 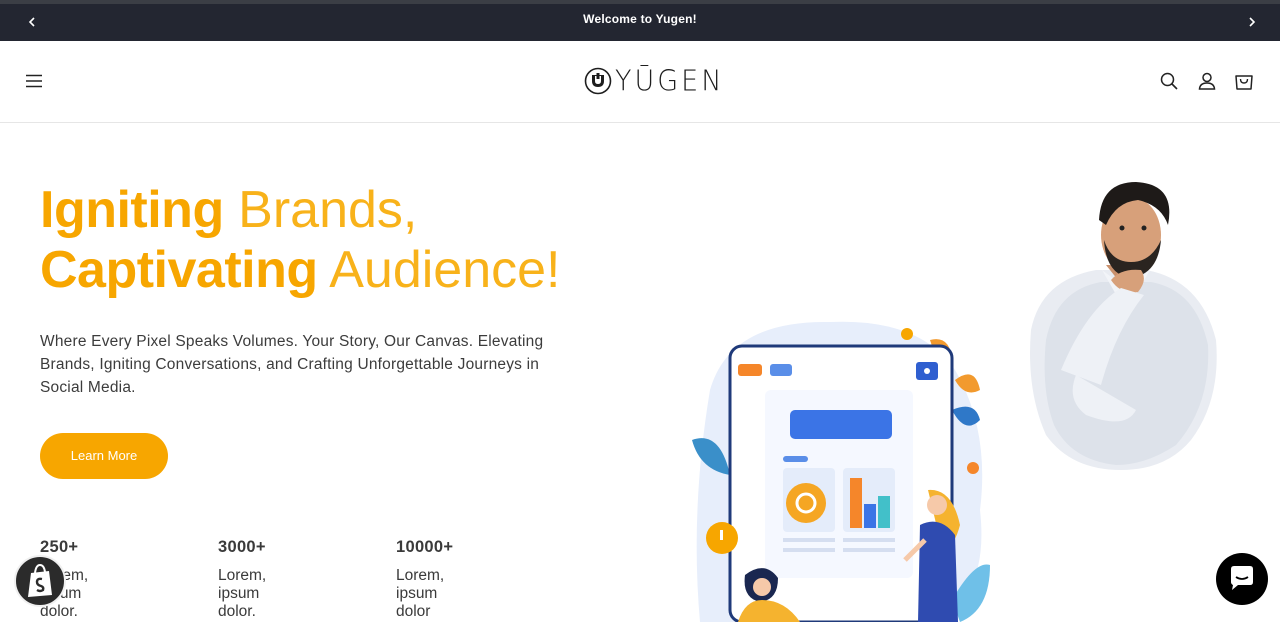 I want to click on hero-headline: Igniting Brands, Captivating Audience!, so click(x=320, y=240).